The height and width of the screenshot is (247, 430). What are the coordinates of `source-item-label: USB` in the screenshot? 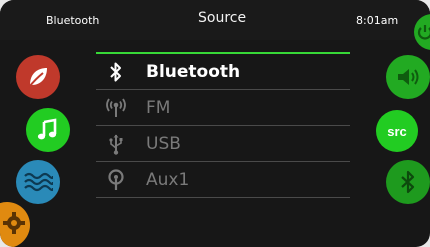 It's located at (163, 144).